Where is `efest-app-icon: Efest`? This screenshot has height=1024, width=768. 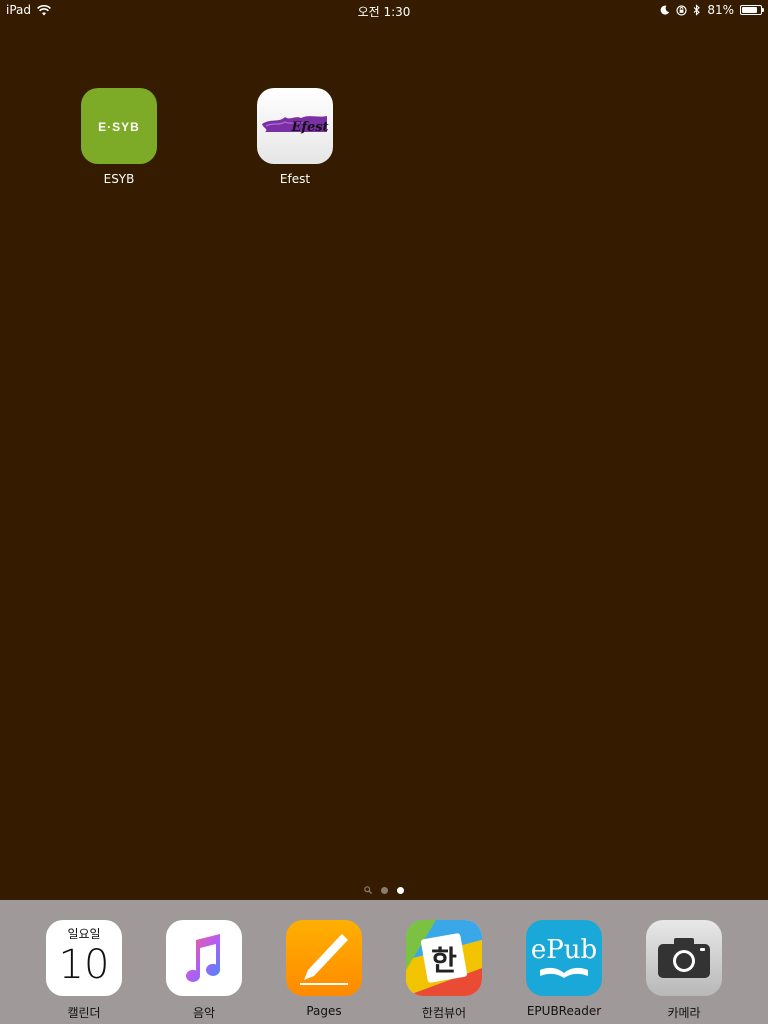
efest-app-icon: Efest is located at coordinates (295, 126).